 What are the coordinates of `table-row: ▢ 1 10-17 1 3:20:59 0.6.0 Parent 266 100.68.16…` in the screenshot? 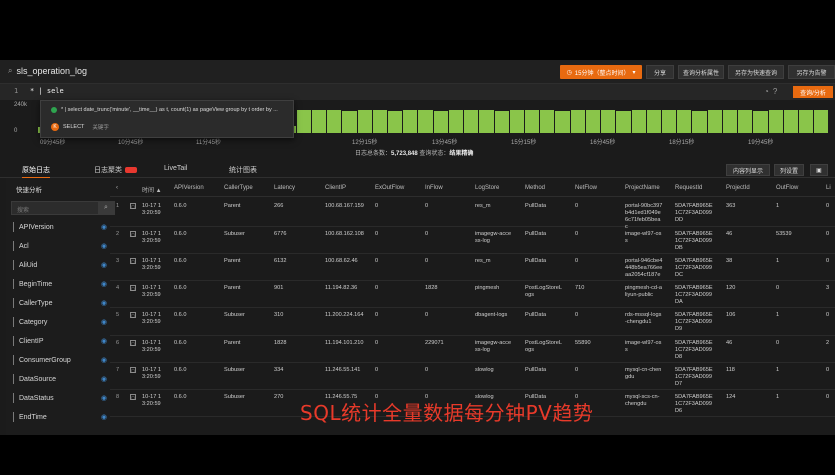 It's located at (472, 214).